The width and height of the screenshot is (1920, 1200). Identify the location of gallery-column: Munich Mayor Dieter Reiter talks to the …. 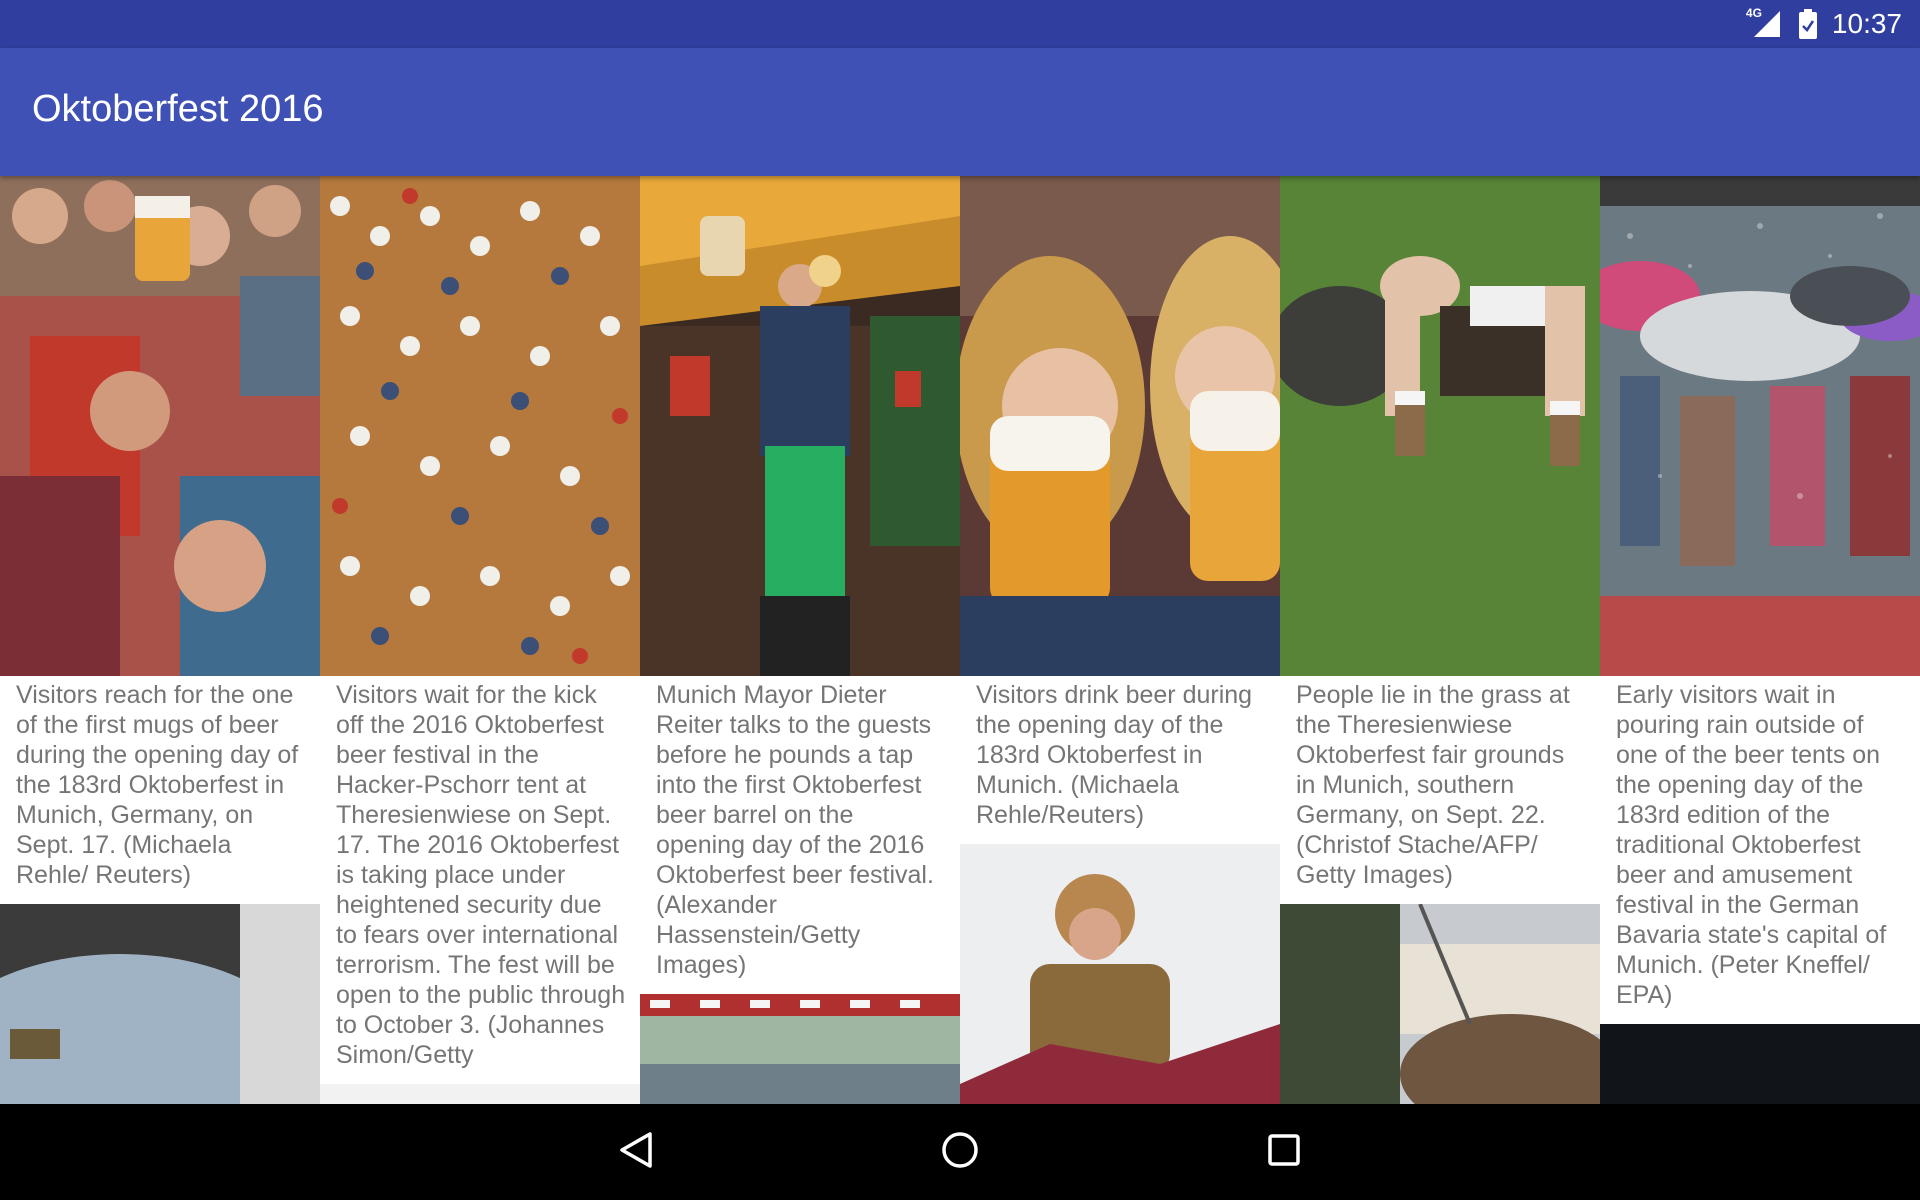
(800, 640).